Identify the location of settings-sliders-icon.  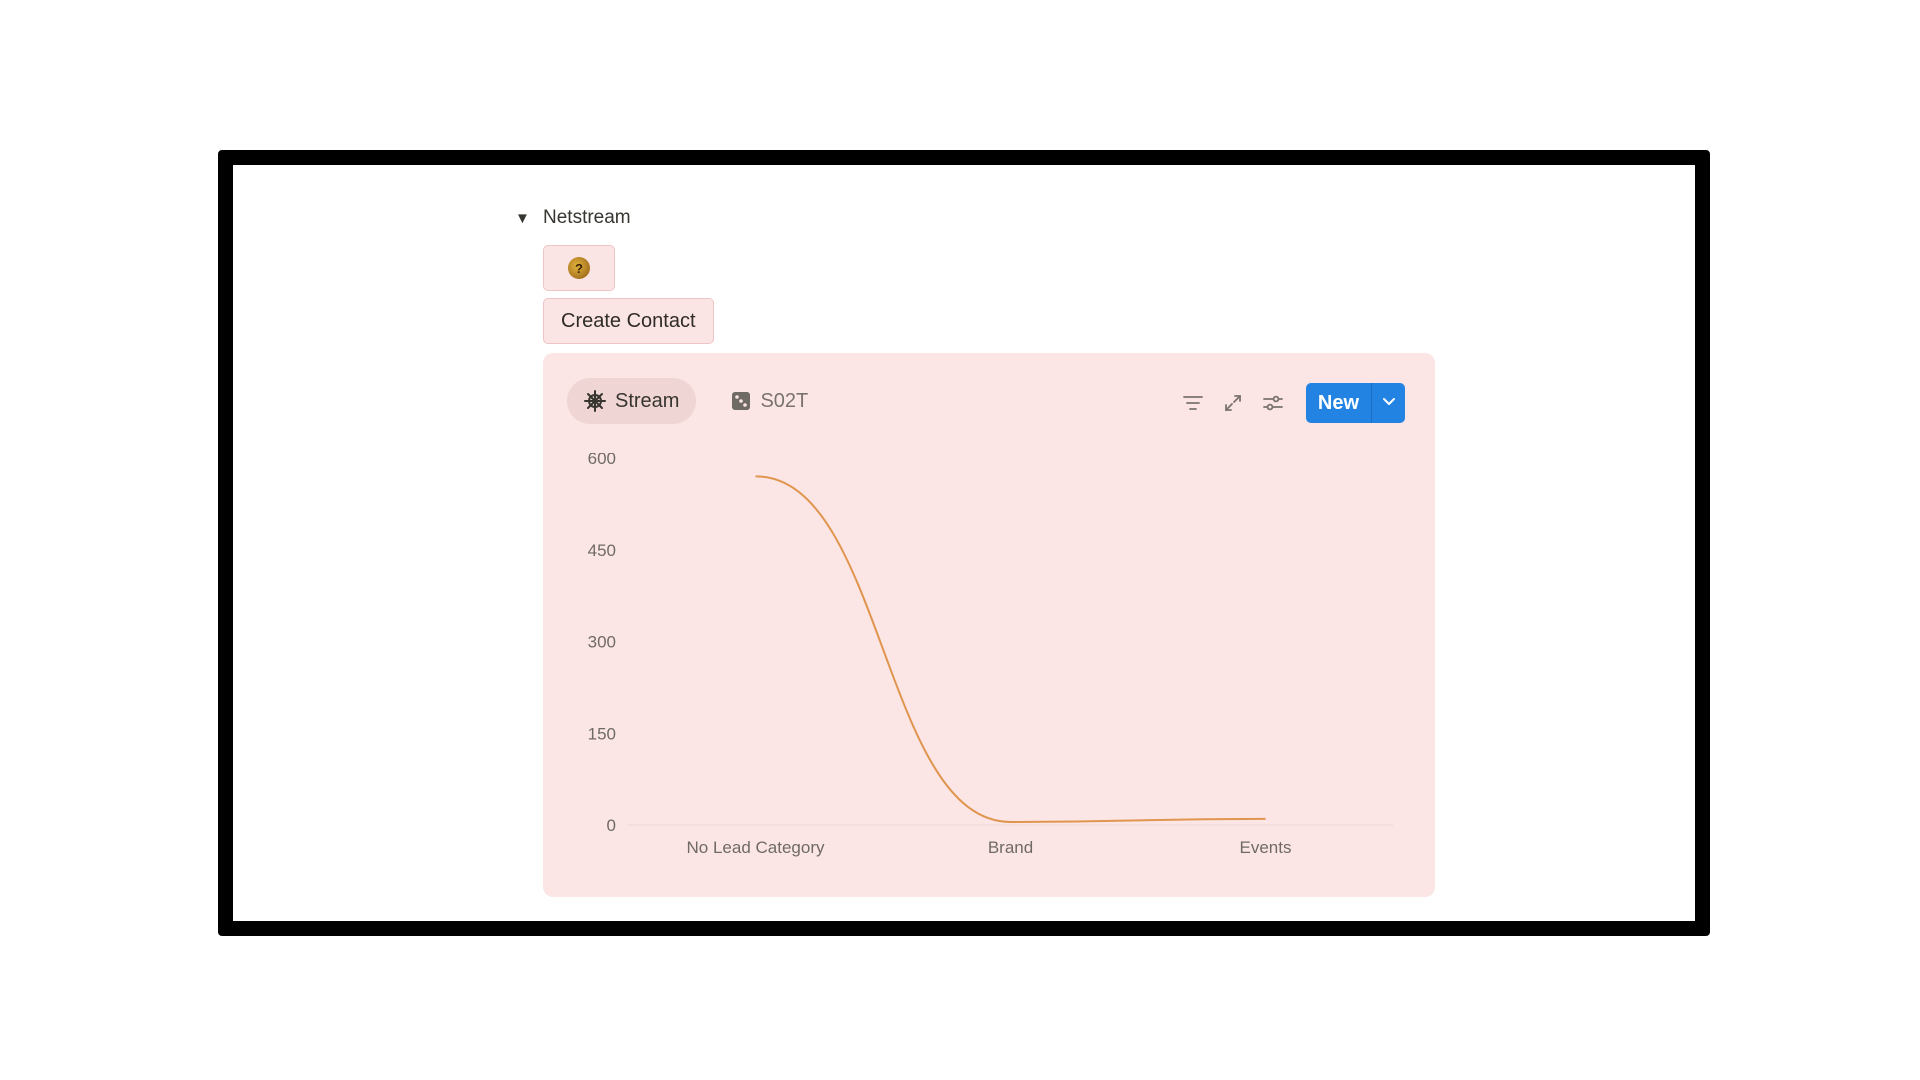
(1273, 403).